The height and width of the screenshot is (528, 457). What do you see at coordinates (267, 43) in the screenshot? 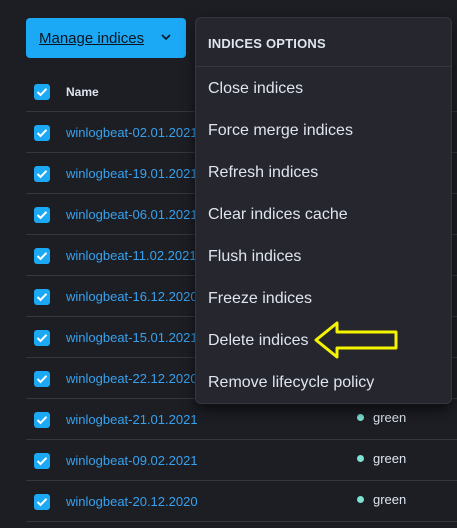
I see `popover-title: INDICES OPTIONS` at bounding box center [267, 43].